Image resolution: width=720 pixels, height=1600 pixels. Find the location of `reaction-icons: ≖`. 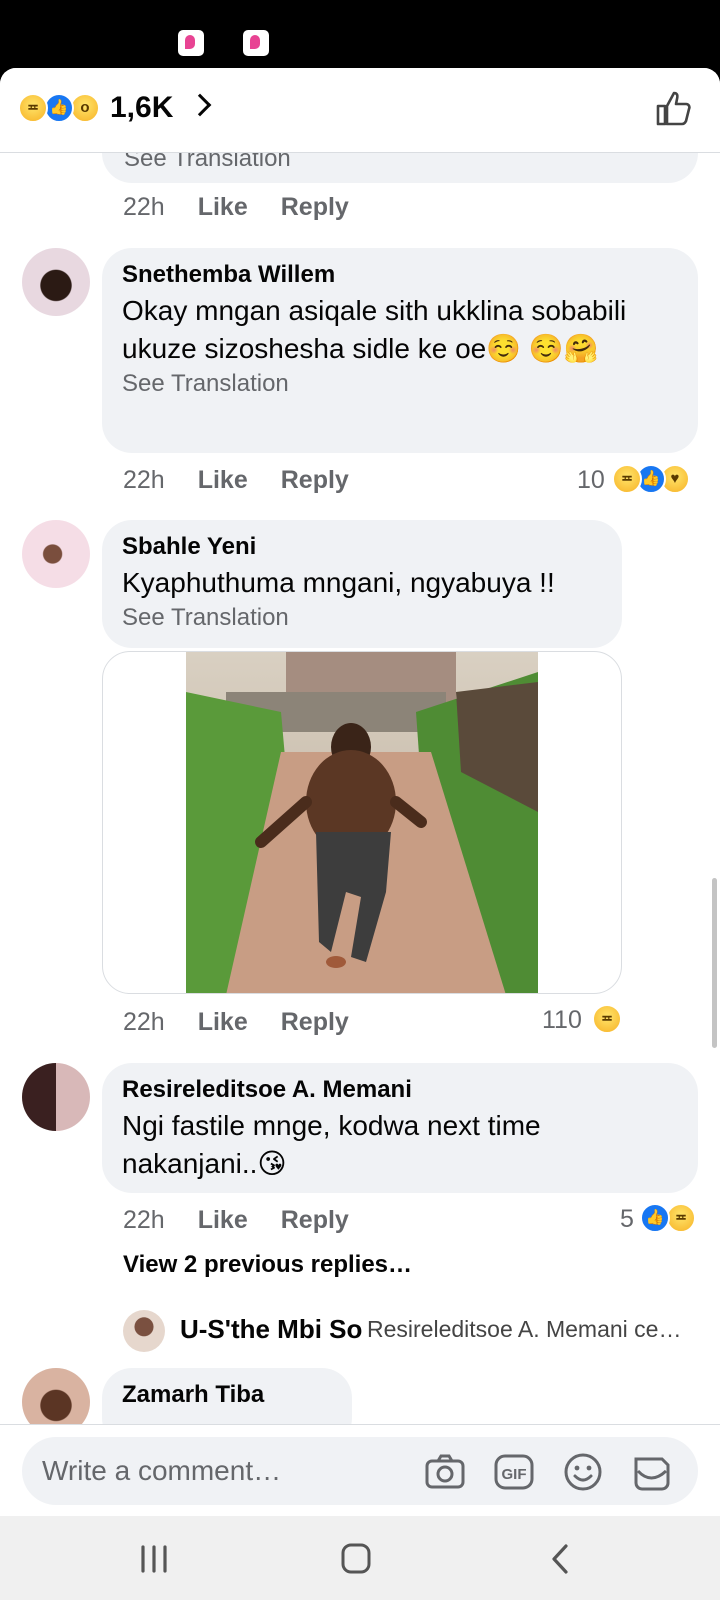

reaction-icons: ≖ is located at coordinates (608, 1019).